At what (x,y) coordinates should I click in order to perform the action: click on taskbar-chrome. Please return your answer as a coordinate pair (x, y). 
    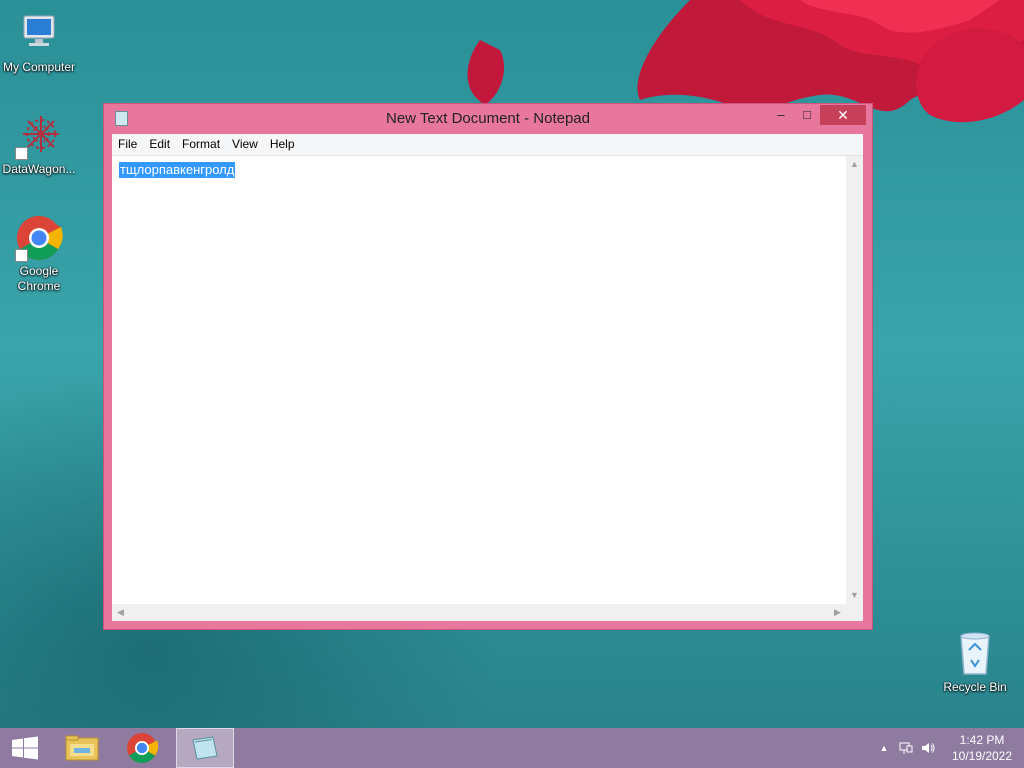
    Looking at the image, I should click on (142, 748).